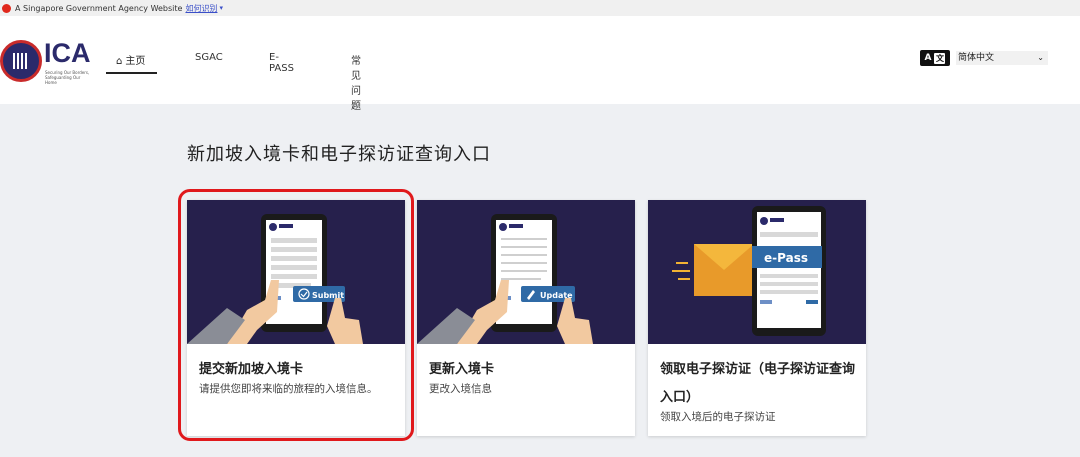  What do you see at coordinates (356, 82) in the screenshot?
I see `nav-faq: 常见问题` at bounding box center [356, 82].